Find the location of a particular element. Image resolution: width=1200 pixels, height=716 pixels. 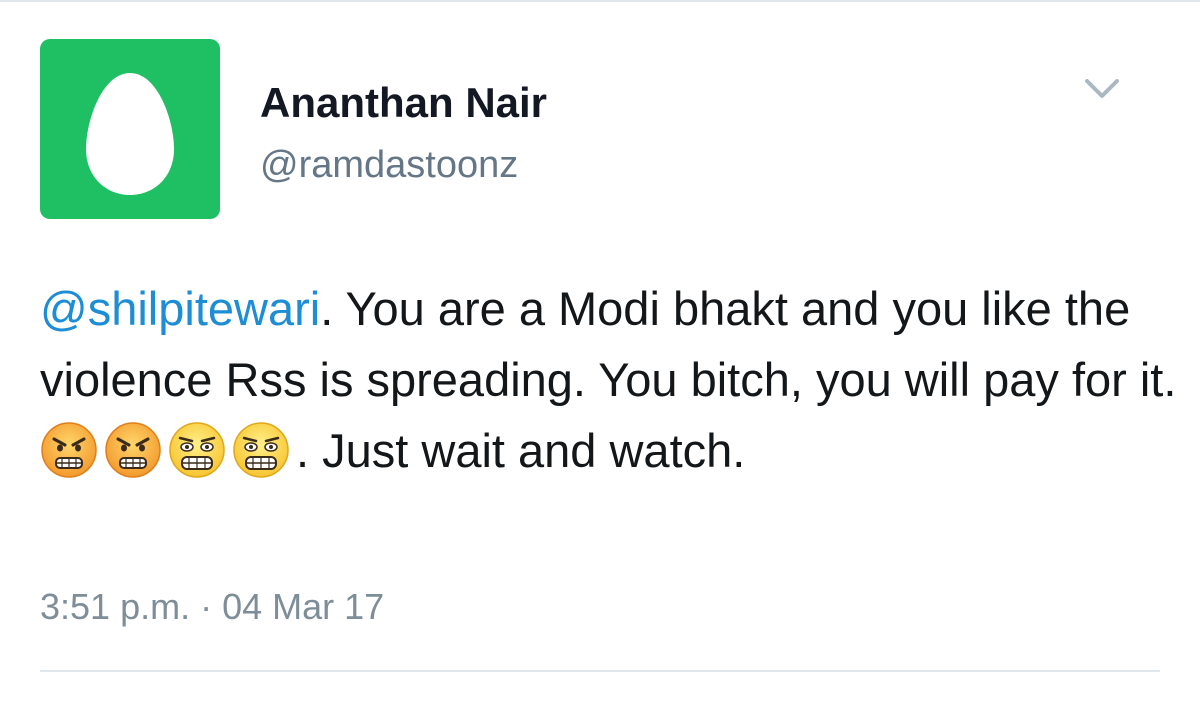

chevron-down-icon is located at coordinates (1102, 88).